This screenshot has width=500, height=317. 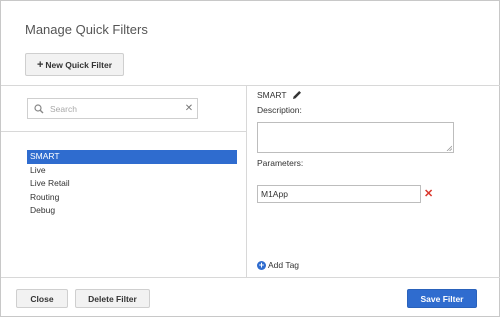 What do you see at coordinates (442, 298) in the screenshot?
I see `save-filter-button: Save Filter` at bounding box center [442, 298].